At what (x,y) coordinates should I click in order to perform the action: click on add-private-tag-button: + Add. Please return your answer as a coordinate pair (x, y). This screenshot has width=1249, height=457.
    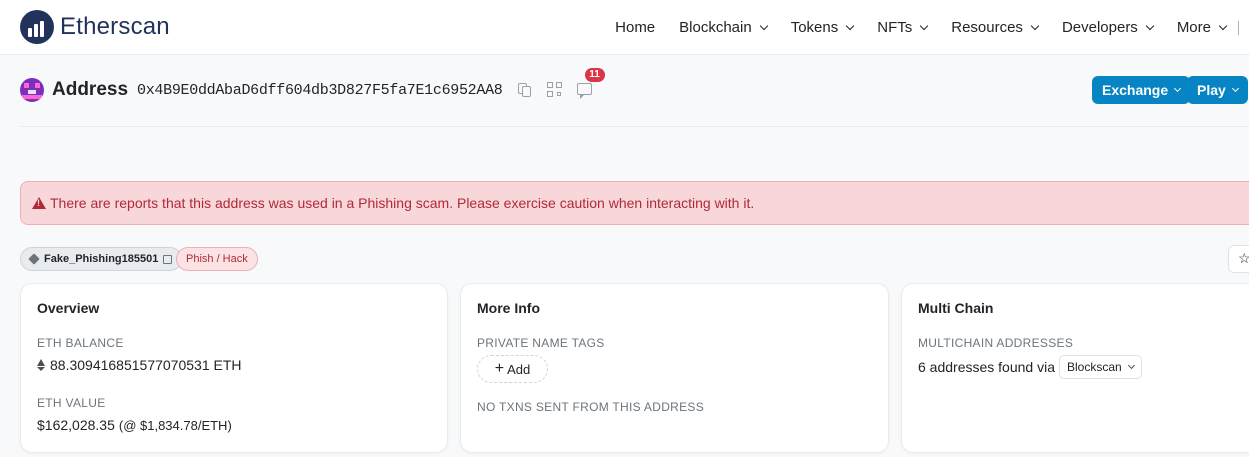
    Looking at the image, I should click on (512, 369).